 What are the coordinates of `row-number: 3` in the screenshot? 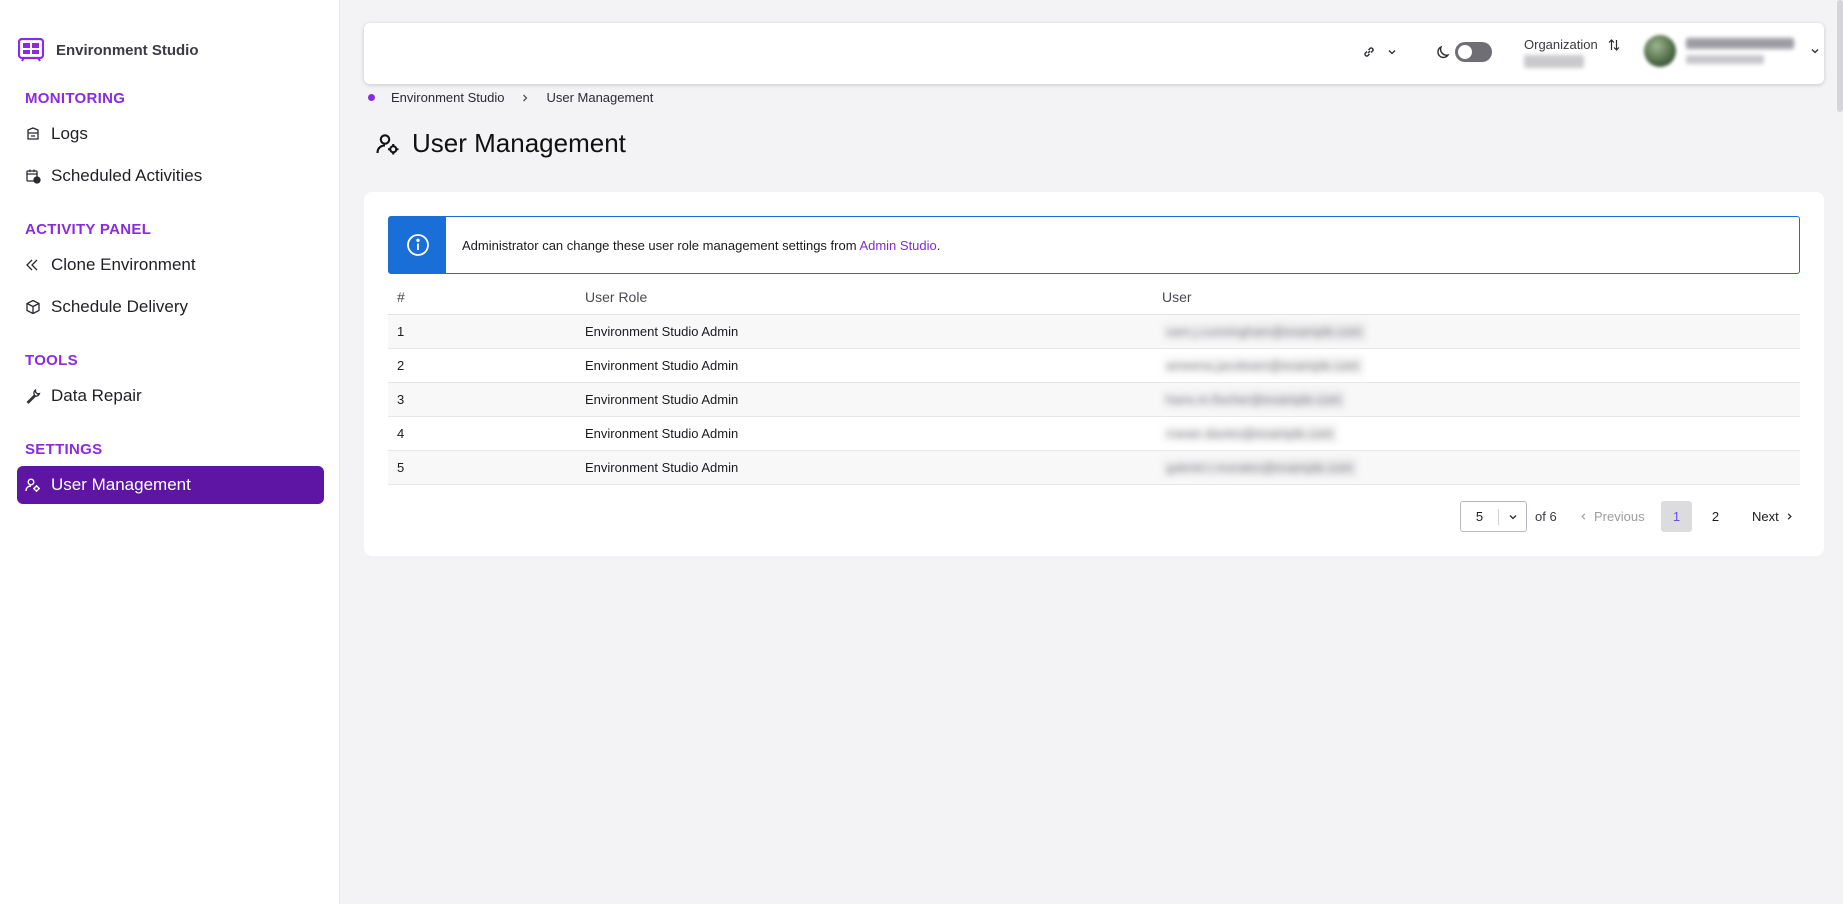 It's located at (482, 399).